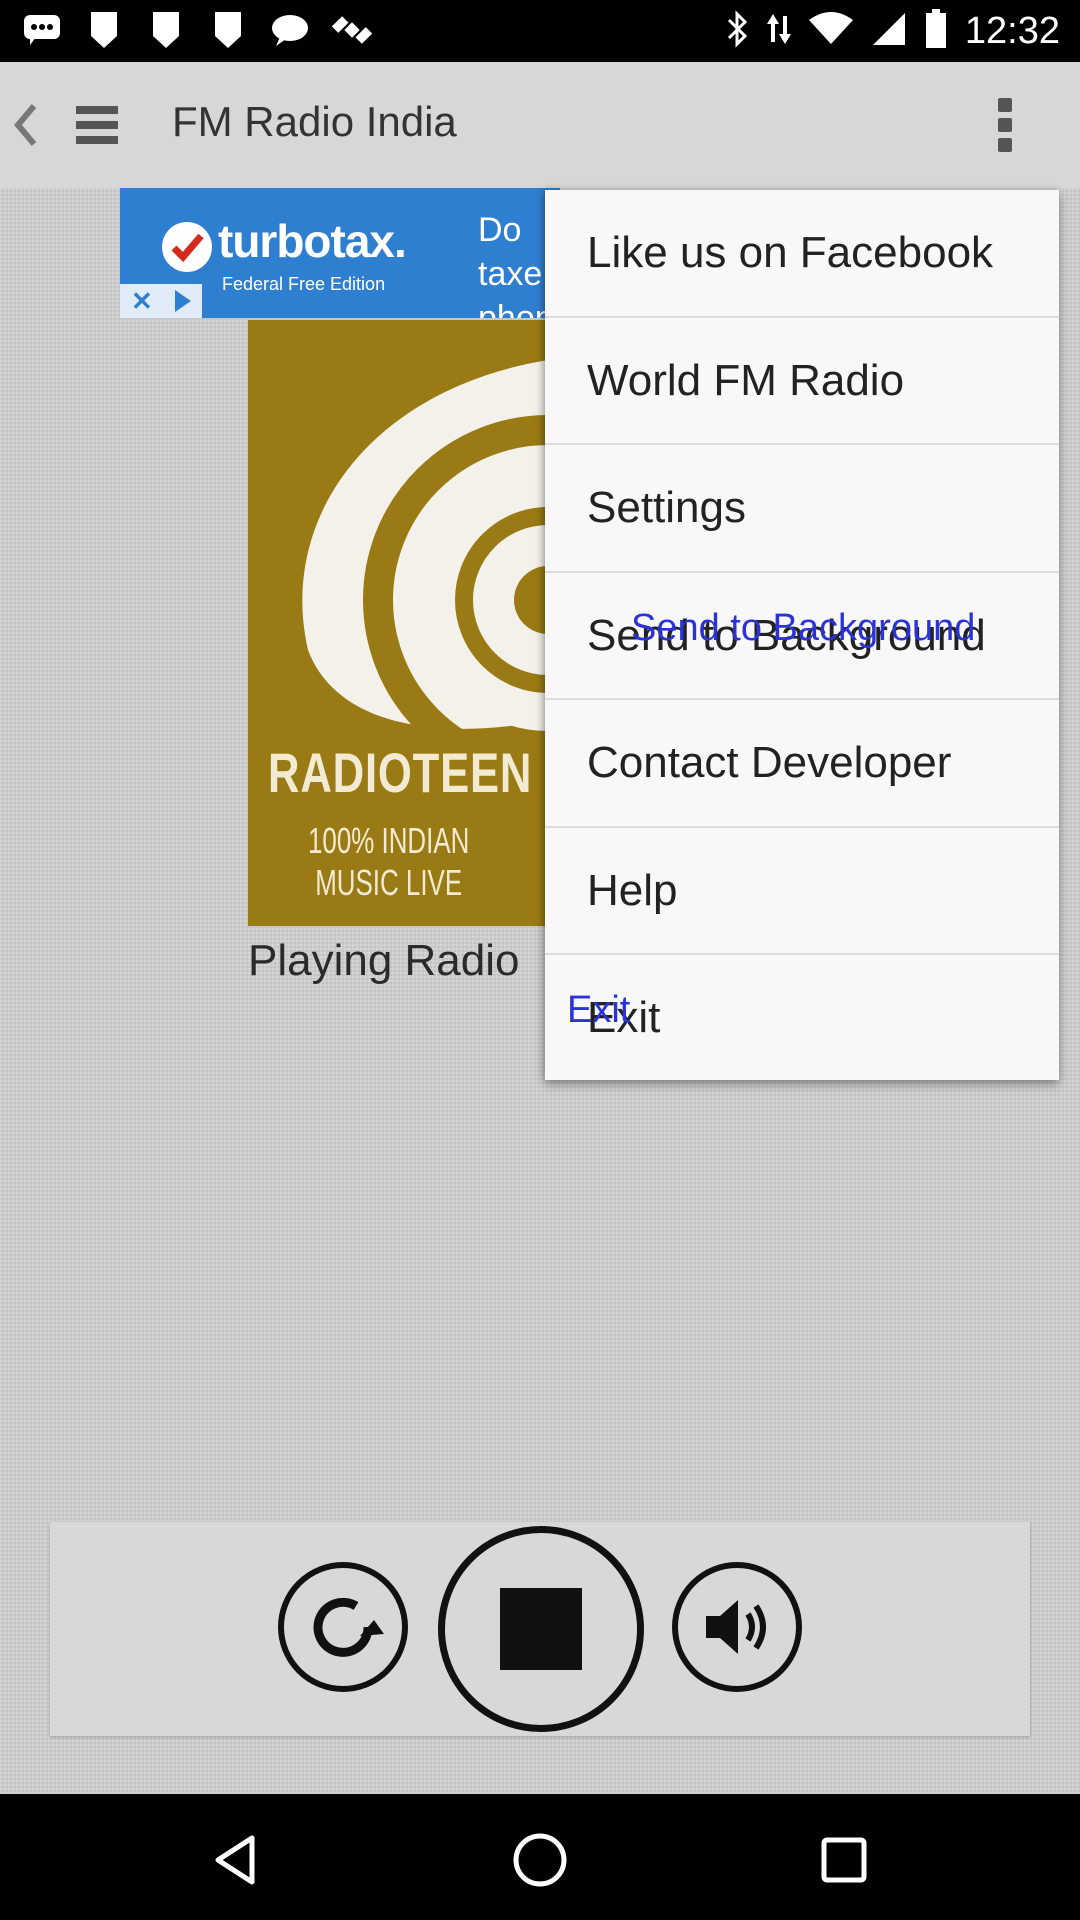 This screenshot has height=1920, width=1080. What do you see at coordinates (25, 125) in the screenshot?
I see `chevron-left-icon` at bounding box center [25, 125].